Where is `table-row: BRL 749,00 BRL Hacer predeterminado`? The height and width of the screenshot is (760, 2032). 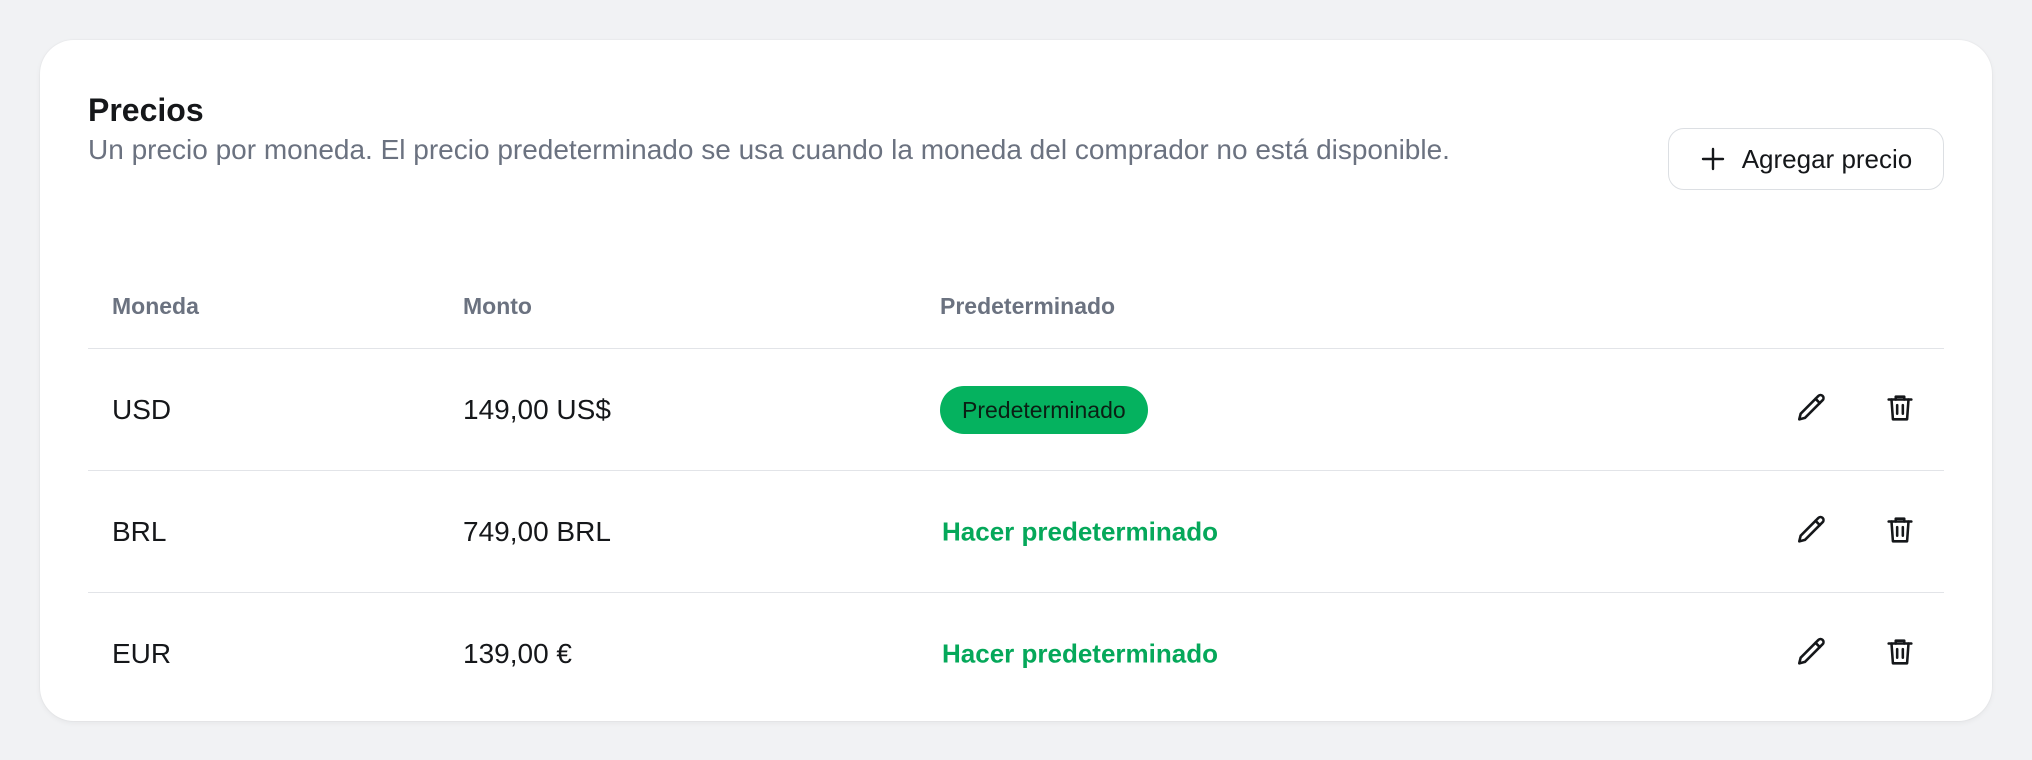 table-row: BRL 749,00 BRL Hacer predeterminado is located at coordinates (1016, 532).